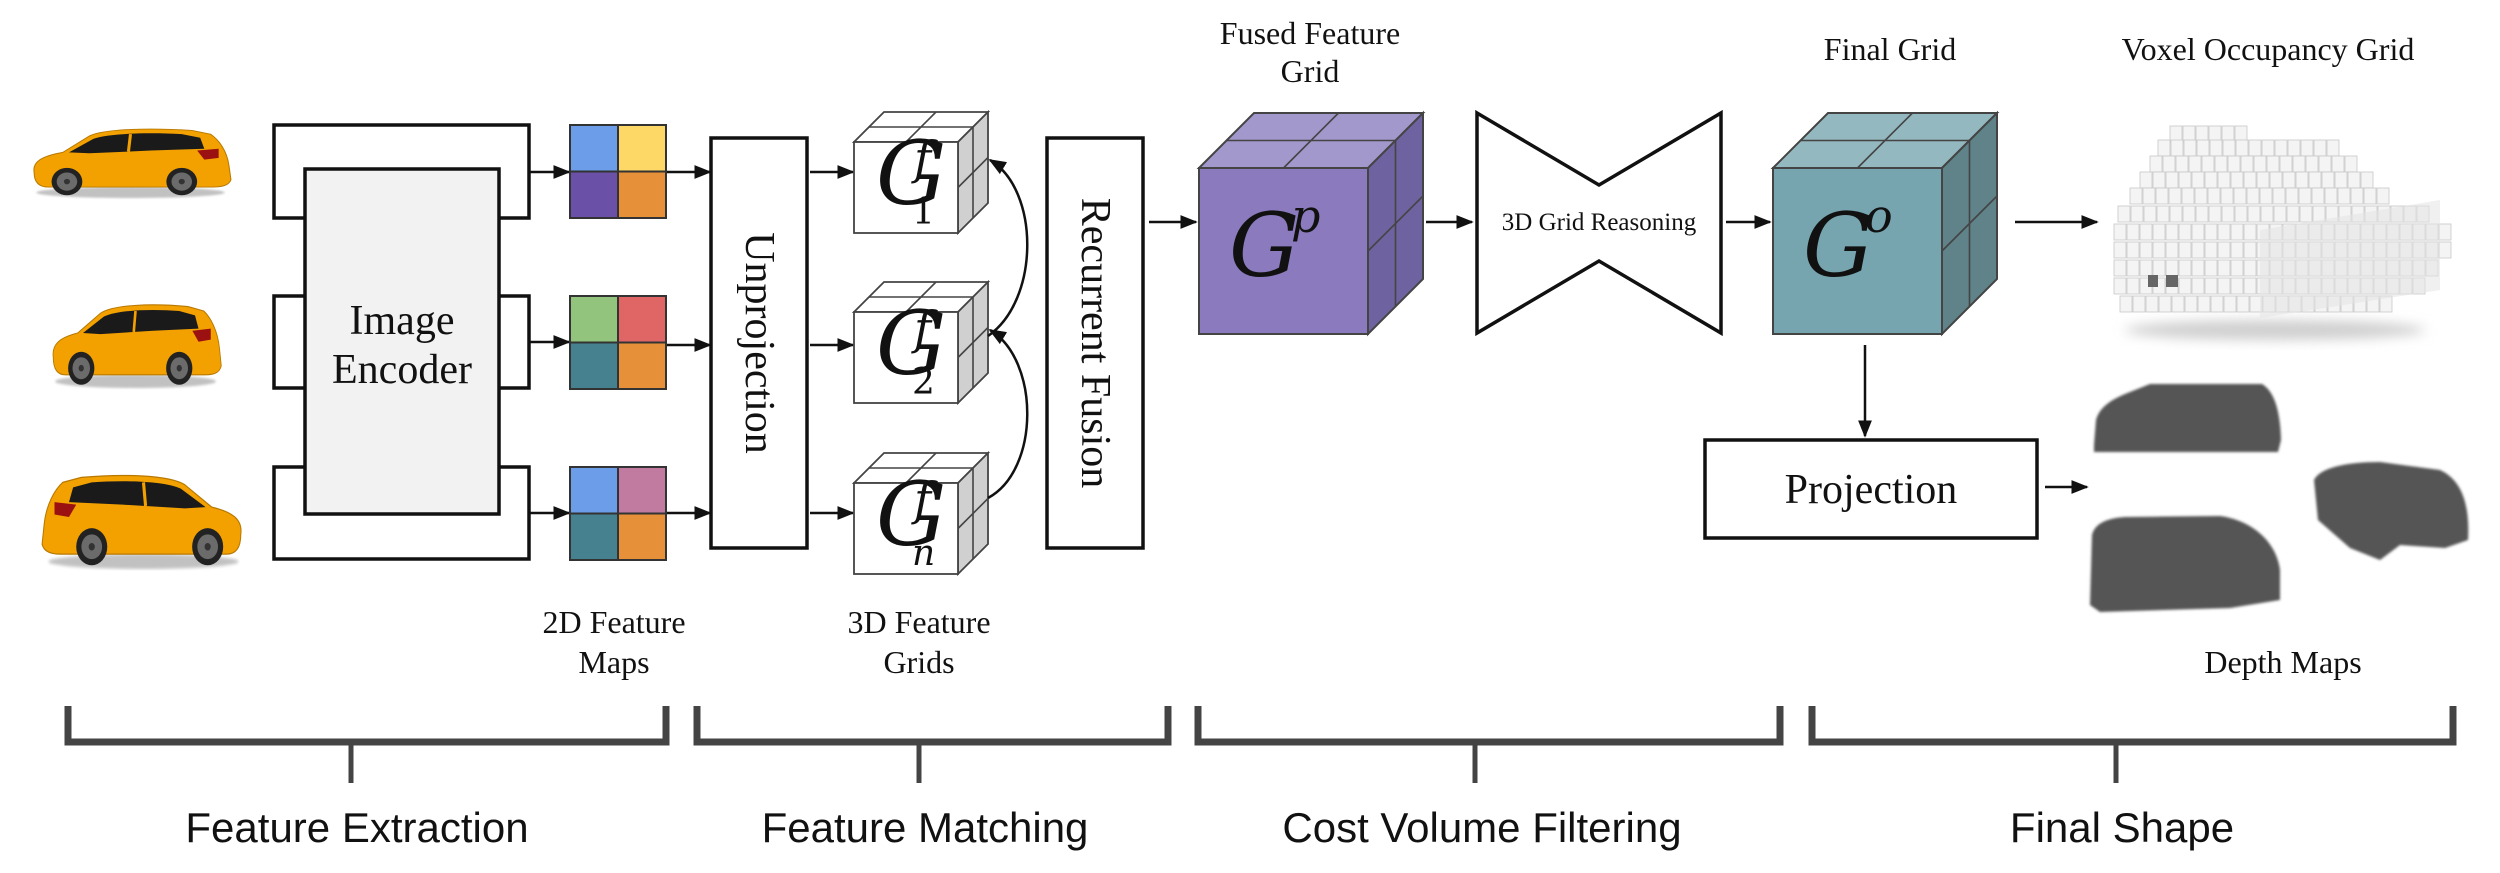 The width and height of the screenshot is (2500, 873). What do you see at coordinates (925, 827) in the screenshot?
I see `stage-label-feature-matching: Feature Matching` at bounding box center [925, 827].